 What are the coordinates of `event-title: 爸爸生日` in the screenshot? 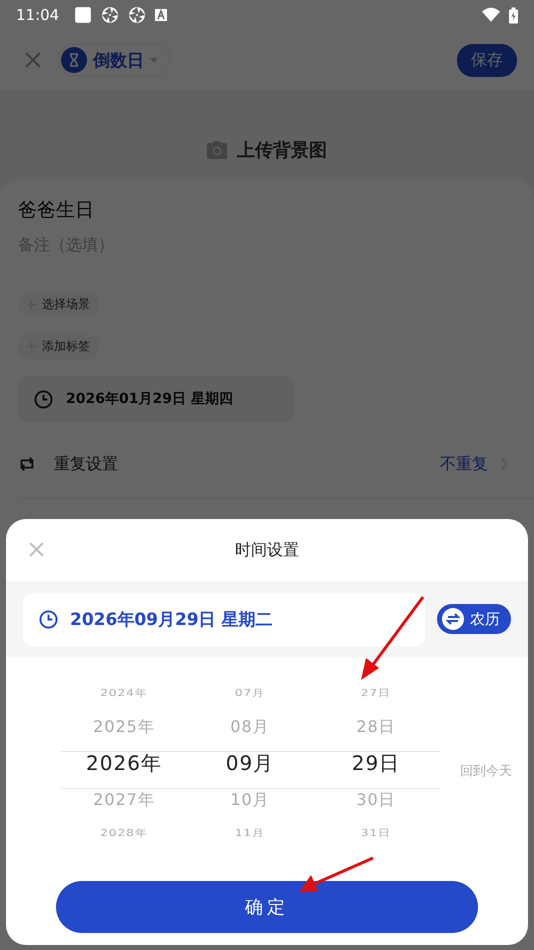 It's located at (276, 210).